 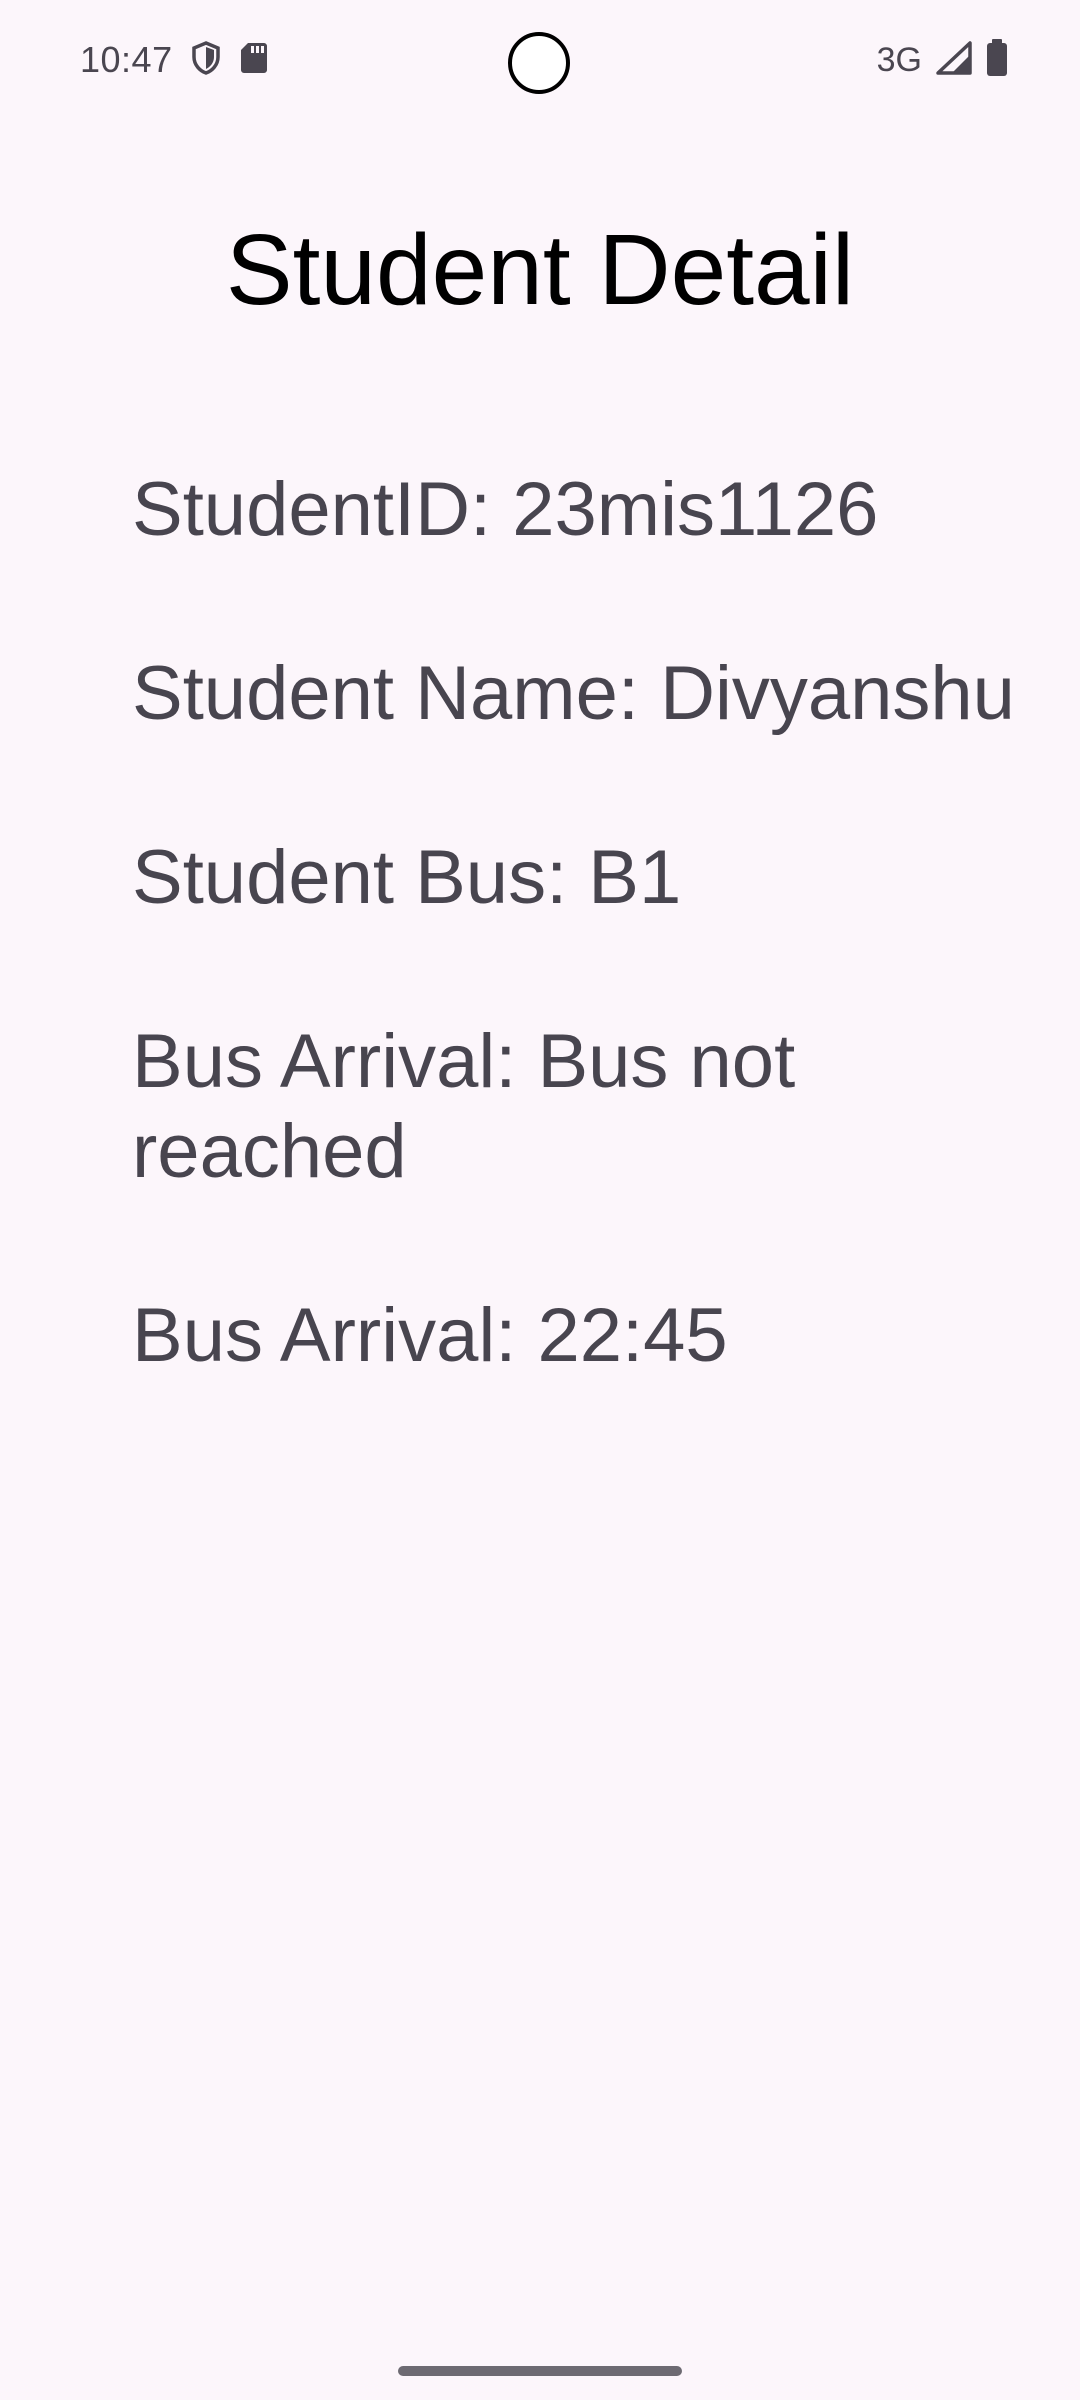 What do you see at coordinates (126, 59) in the screenshot?
I see `status-time: 10:47` at bounding box center [126, 59].